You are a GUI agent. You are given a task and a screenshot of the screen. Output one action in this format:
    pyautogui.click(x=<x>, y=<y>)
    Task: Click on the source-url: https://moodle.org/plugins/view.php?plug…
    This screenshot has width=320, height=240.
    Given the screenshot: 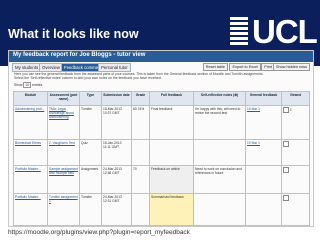 What is the action you would take?
    pyautogui.click(x=99, y=232)
    